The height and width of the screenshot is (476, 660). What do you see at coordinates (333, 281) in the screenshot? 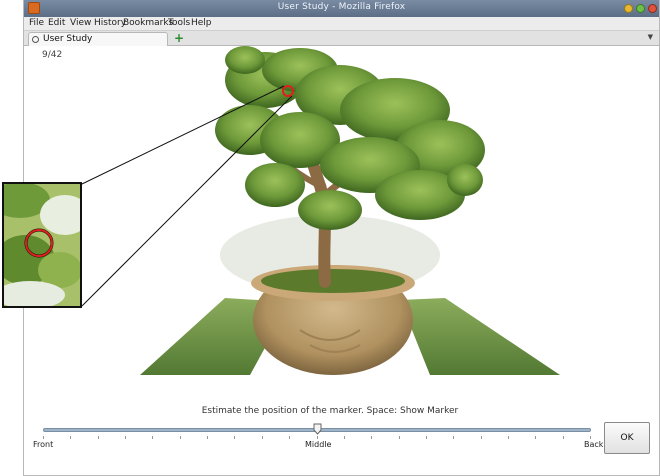
I see `pot-soil` at bounding box center [333, 281].